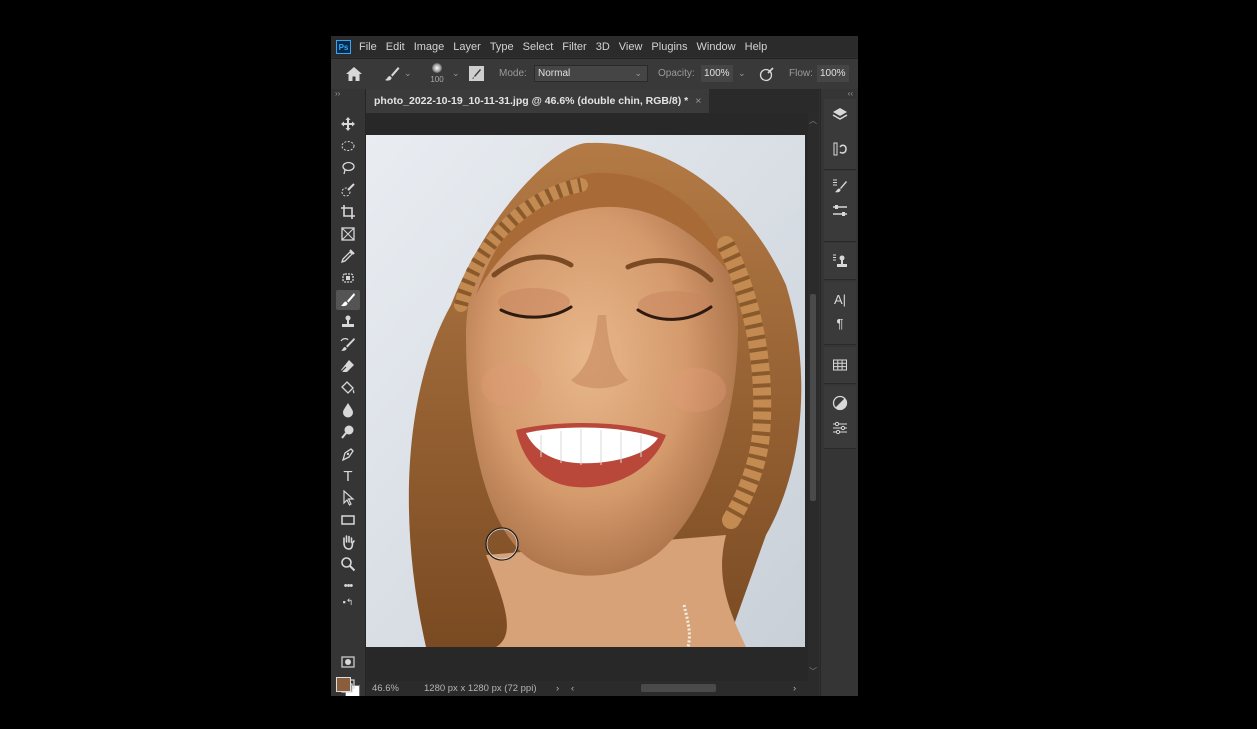 This screenshot has height=729, width=1257. What do you see at coordinates (813, 120) in the screenshot?
I see `scroll-up-icon: ︿` at bounding box center [813, 120].